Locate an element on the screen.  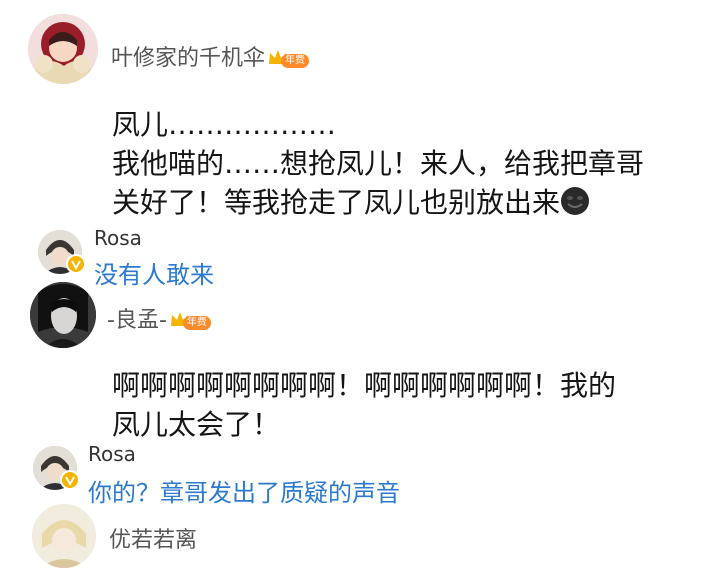
comment-item: 优若若离 is located at coordinates (360, 534).